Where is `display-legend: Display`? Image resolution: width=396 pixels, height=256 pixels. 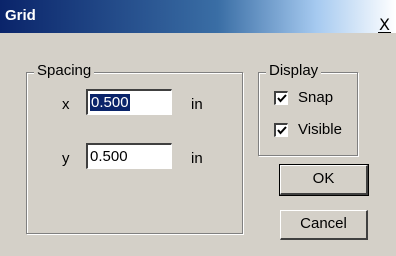 display-legend: Display is located at coordinates (294, 70).